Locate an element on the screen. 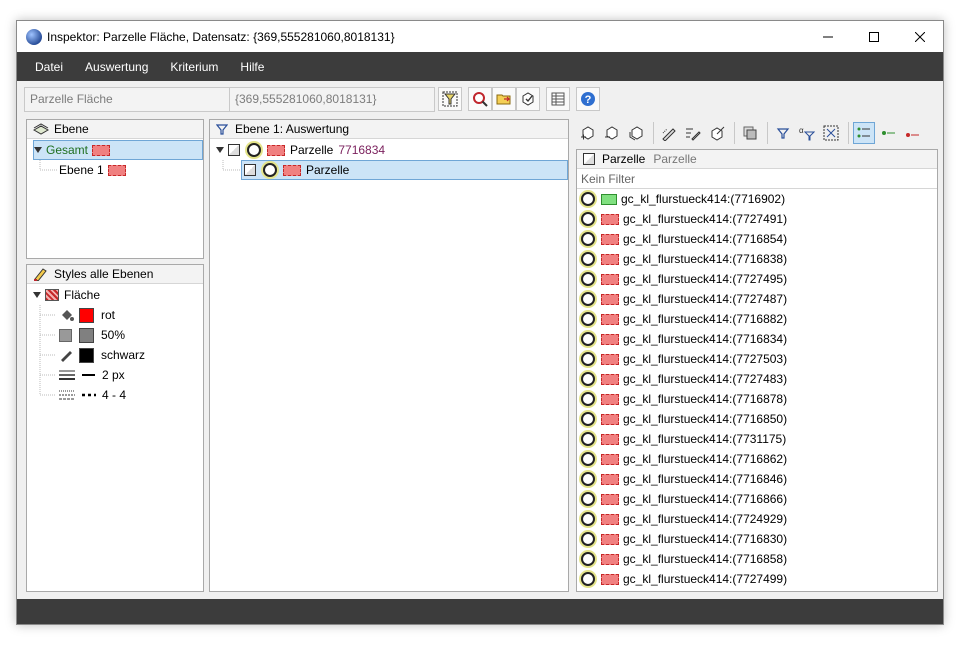 This screenshot has height=645, width=976. filter-record-button is located at coordinates (450, 99).